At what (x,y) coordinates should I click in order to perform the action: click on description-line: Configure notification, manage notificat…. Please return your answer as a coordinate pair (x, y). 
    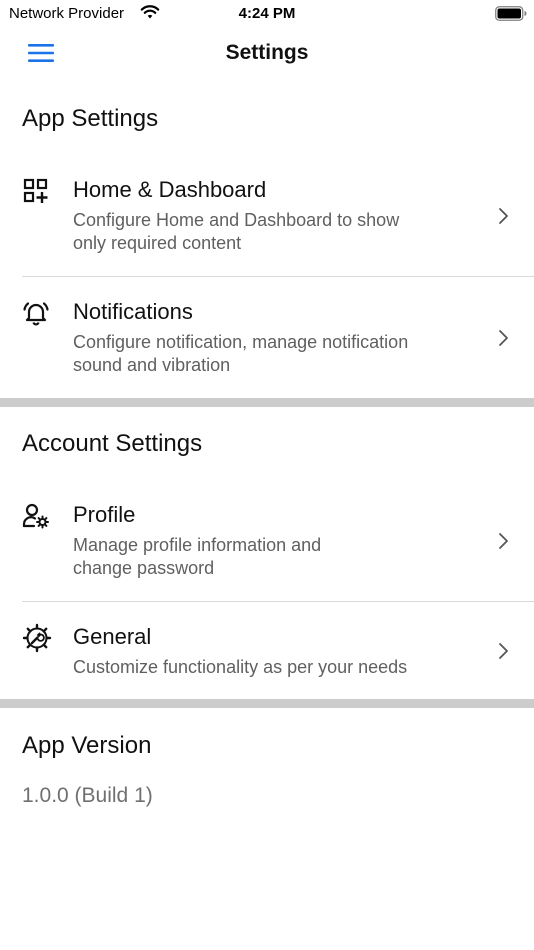
    Looking at the image, I should click on (241, 342).